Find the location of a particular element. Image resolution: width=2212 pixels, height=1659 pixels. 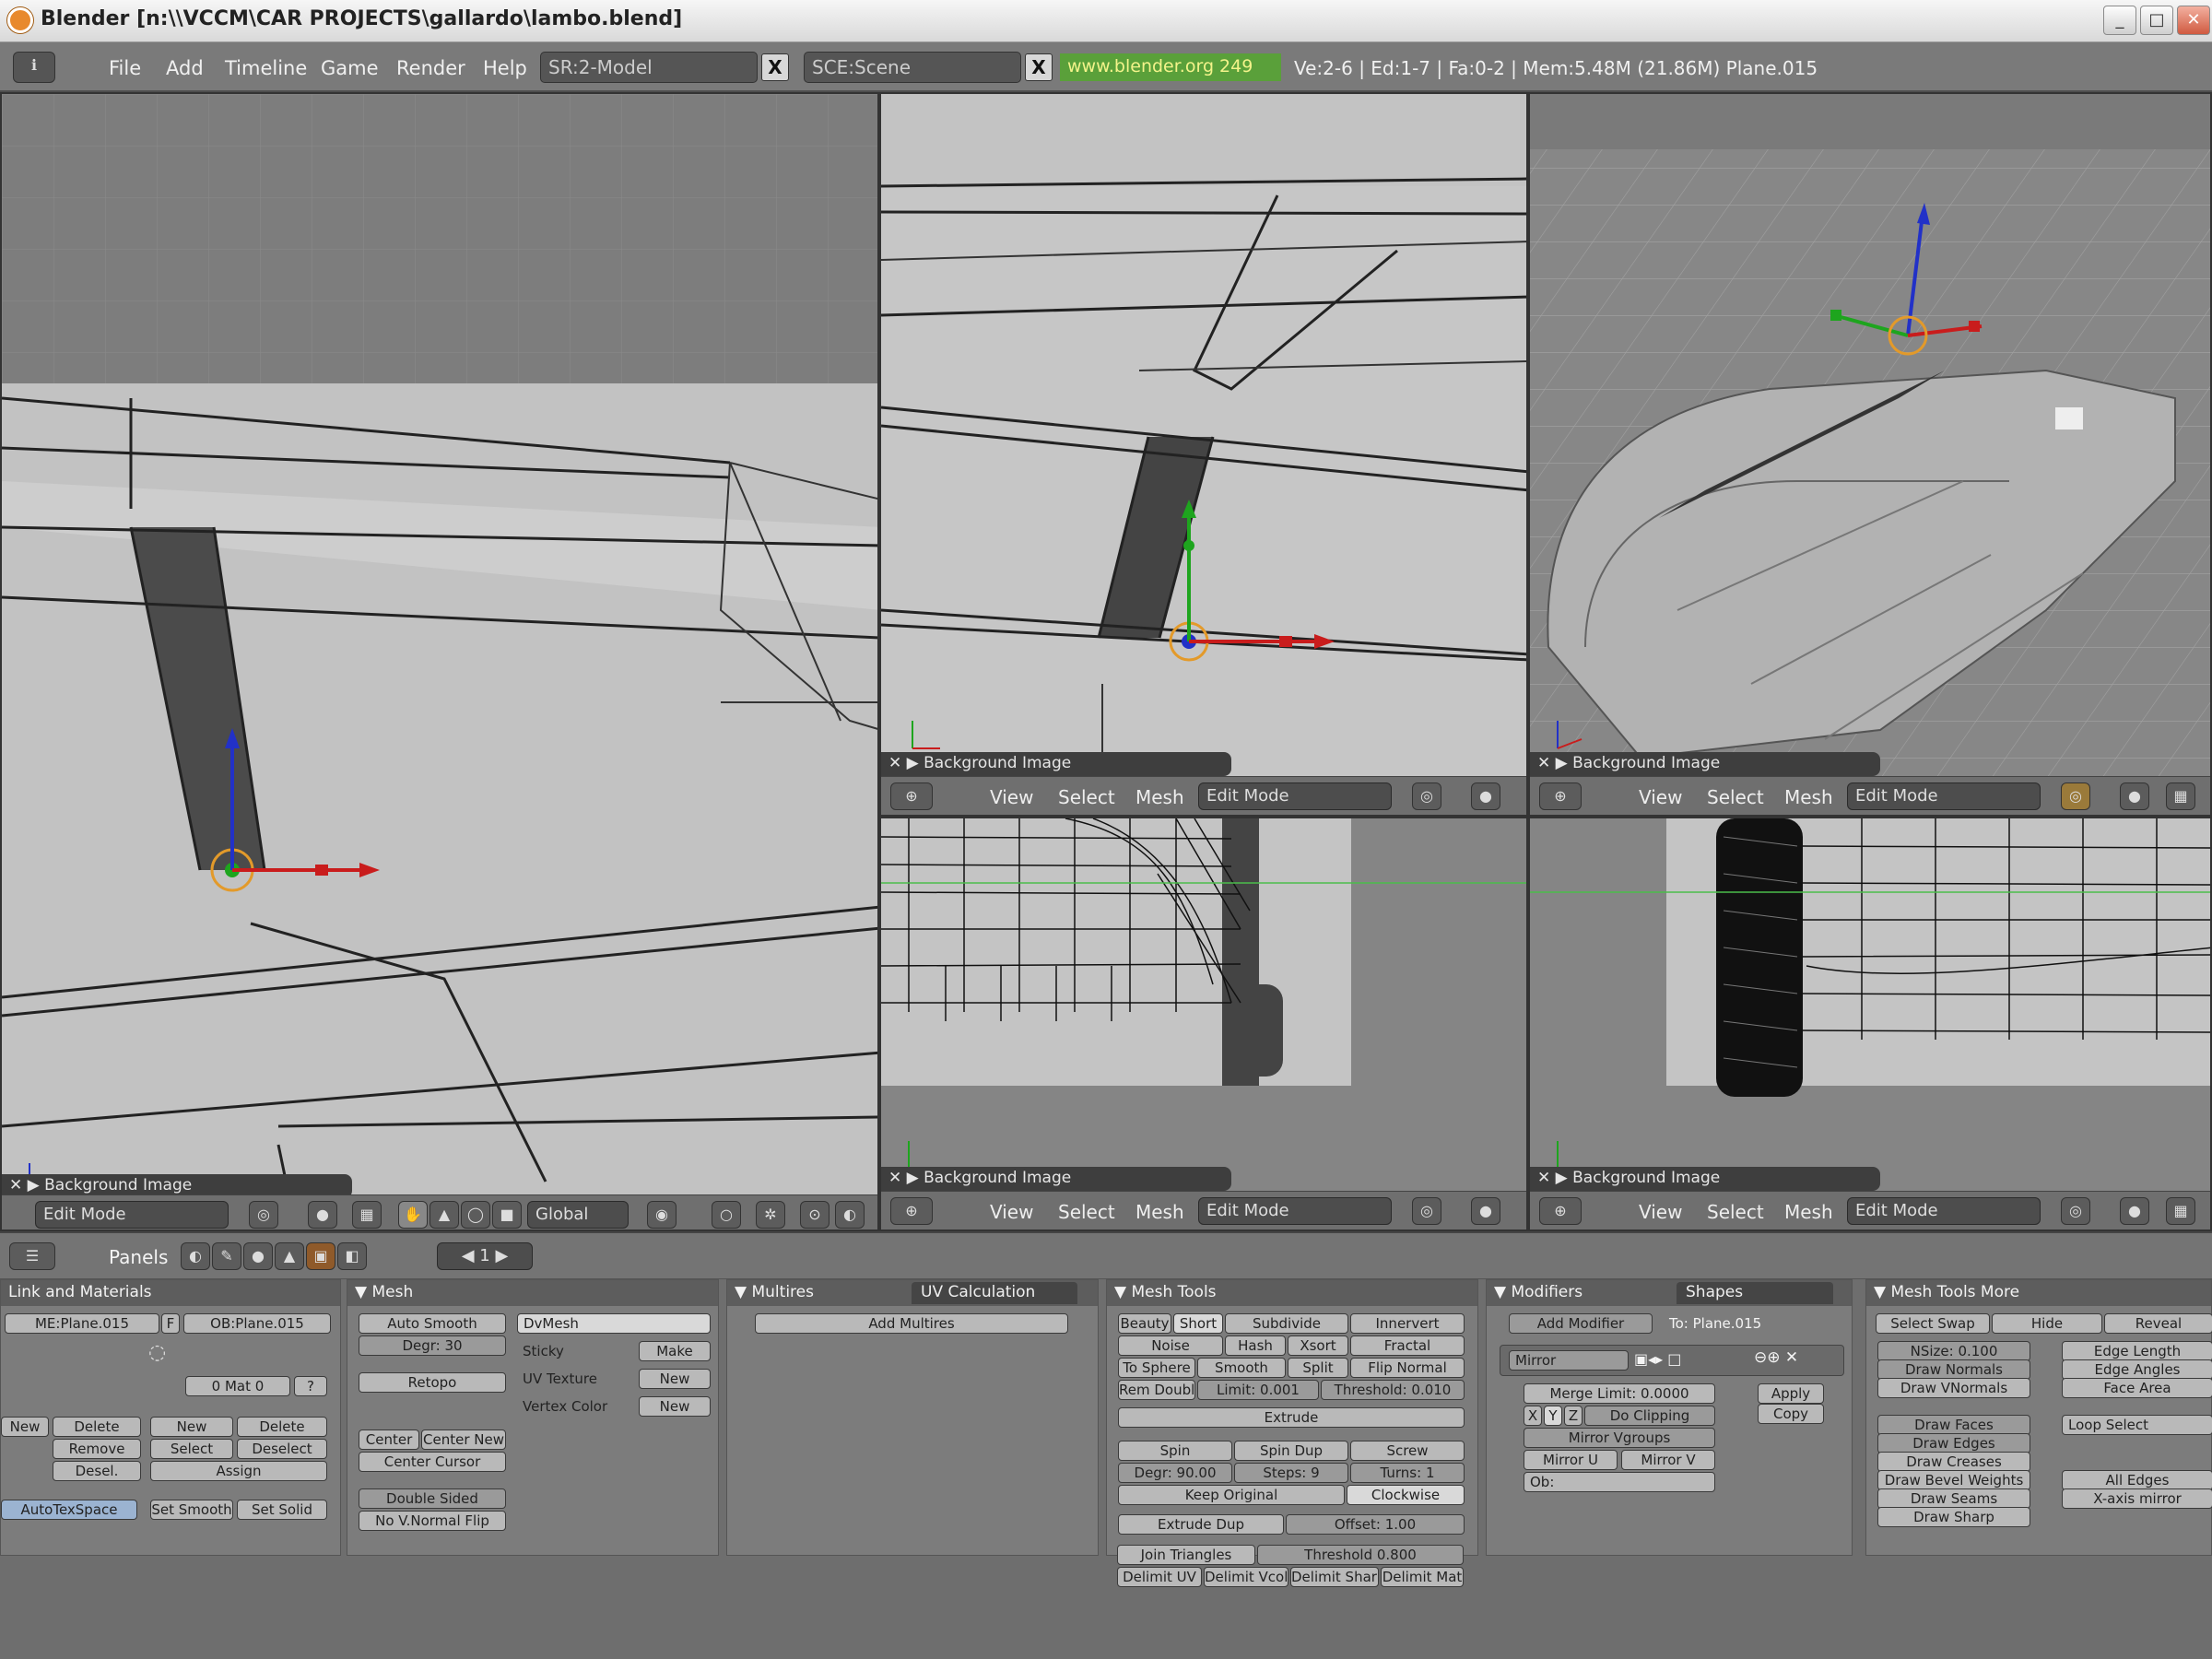

face-area-toggle: Face Area is located at coordinates (2137, 1388).